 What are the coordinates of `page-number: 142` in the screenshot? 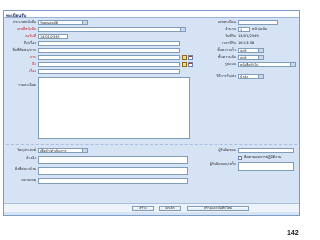 It's located at (293, 233).